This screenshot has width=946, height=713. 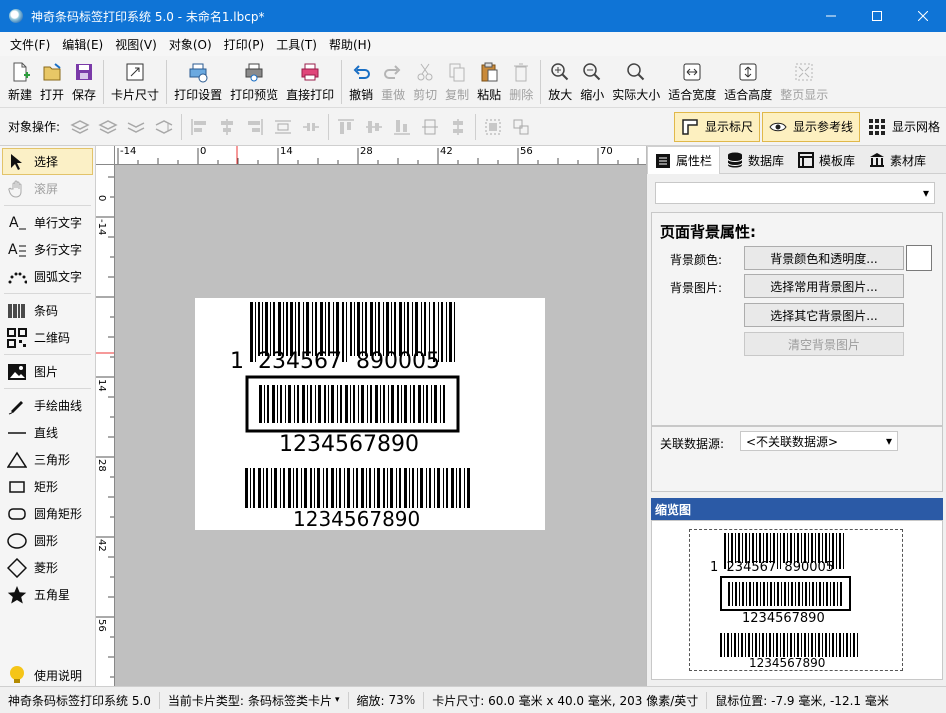 What do you see at coordinates (430, 127) in the screenshot?
I see `same-width-icon` at bounding box center [430, 127].